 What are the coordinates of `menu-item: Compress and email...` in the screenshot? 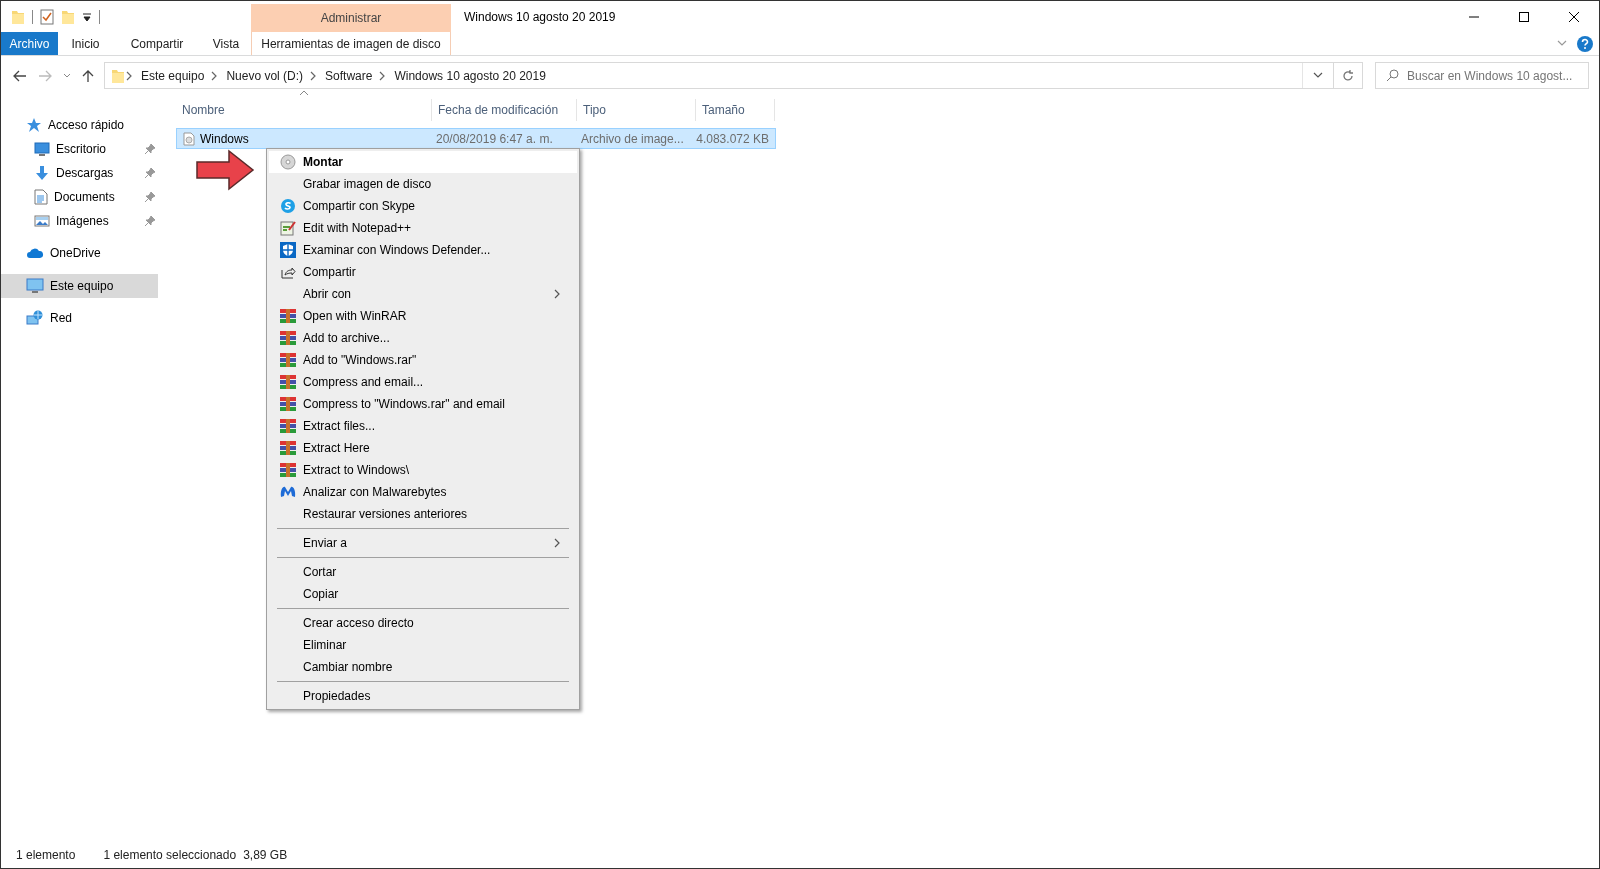 It's located at (423, 382).